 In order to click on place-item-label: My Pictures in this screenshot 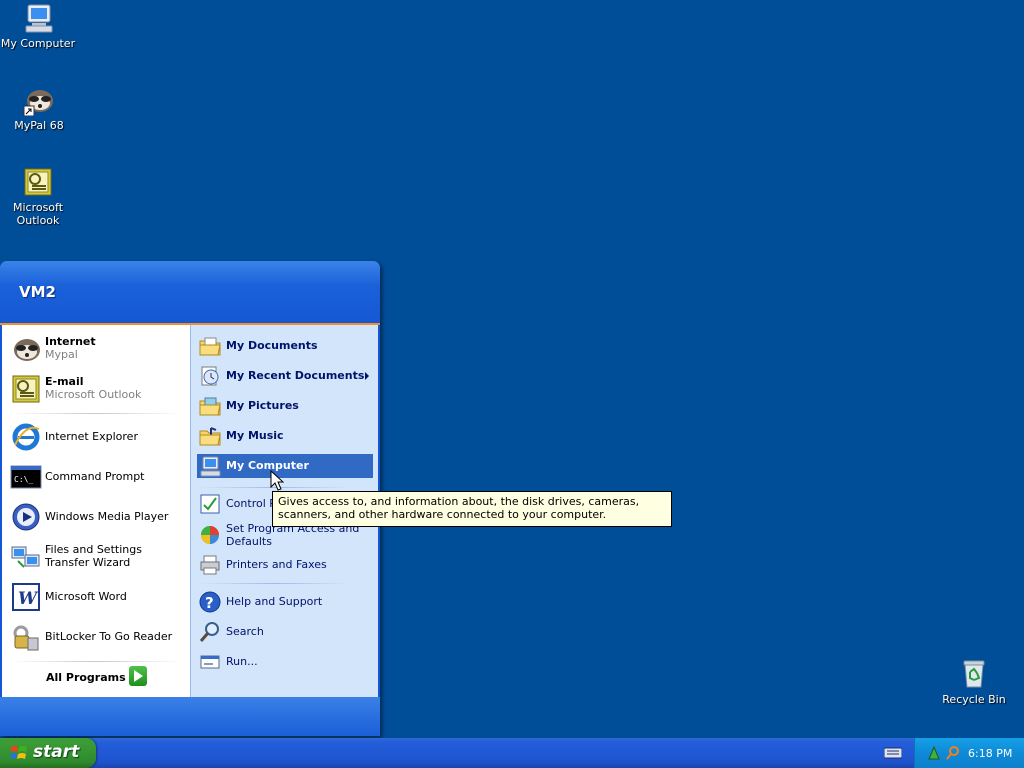, I will do `click(262, 405)`.